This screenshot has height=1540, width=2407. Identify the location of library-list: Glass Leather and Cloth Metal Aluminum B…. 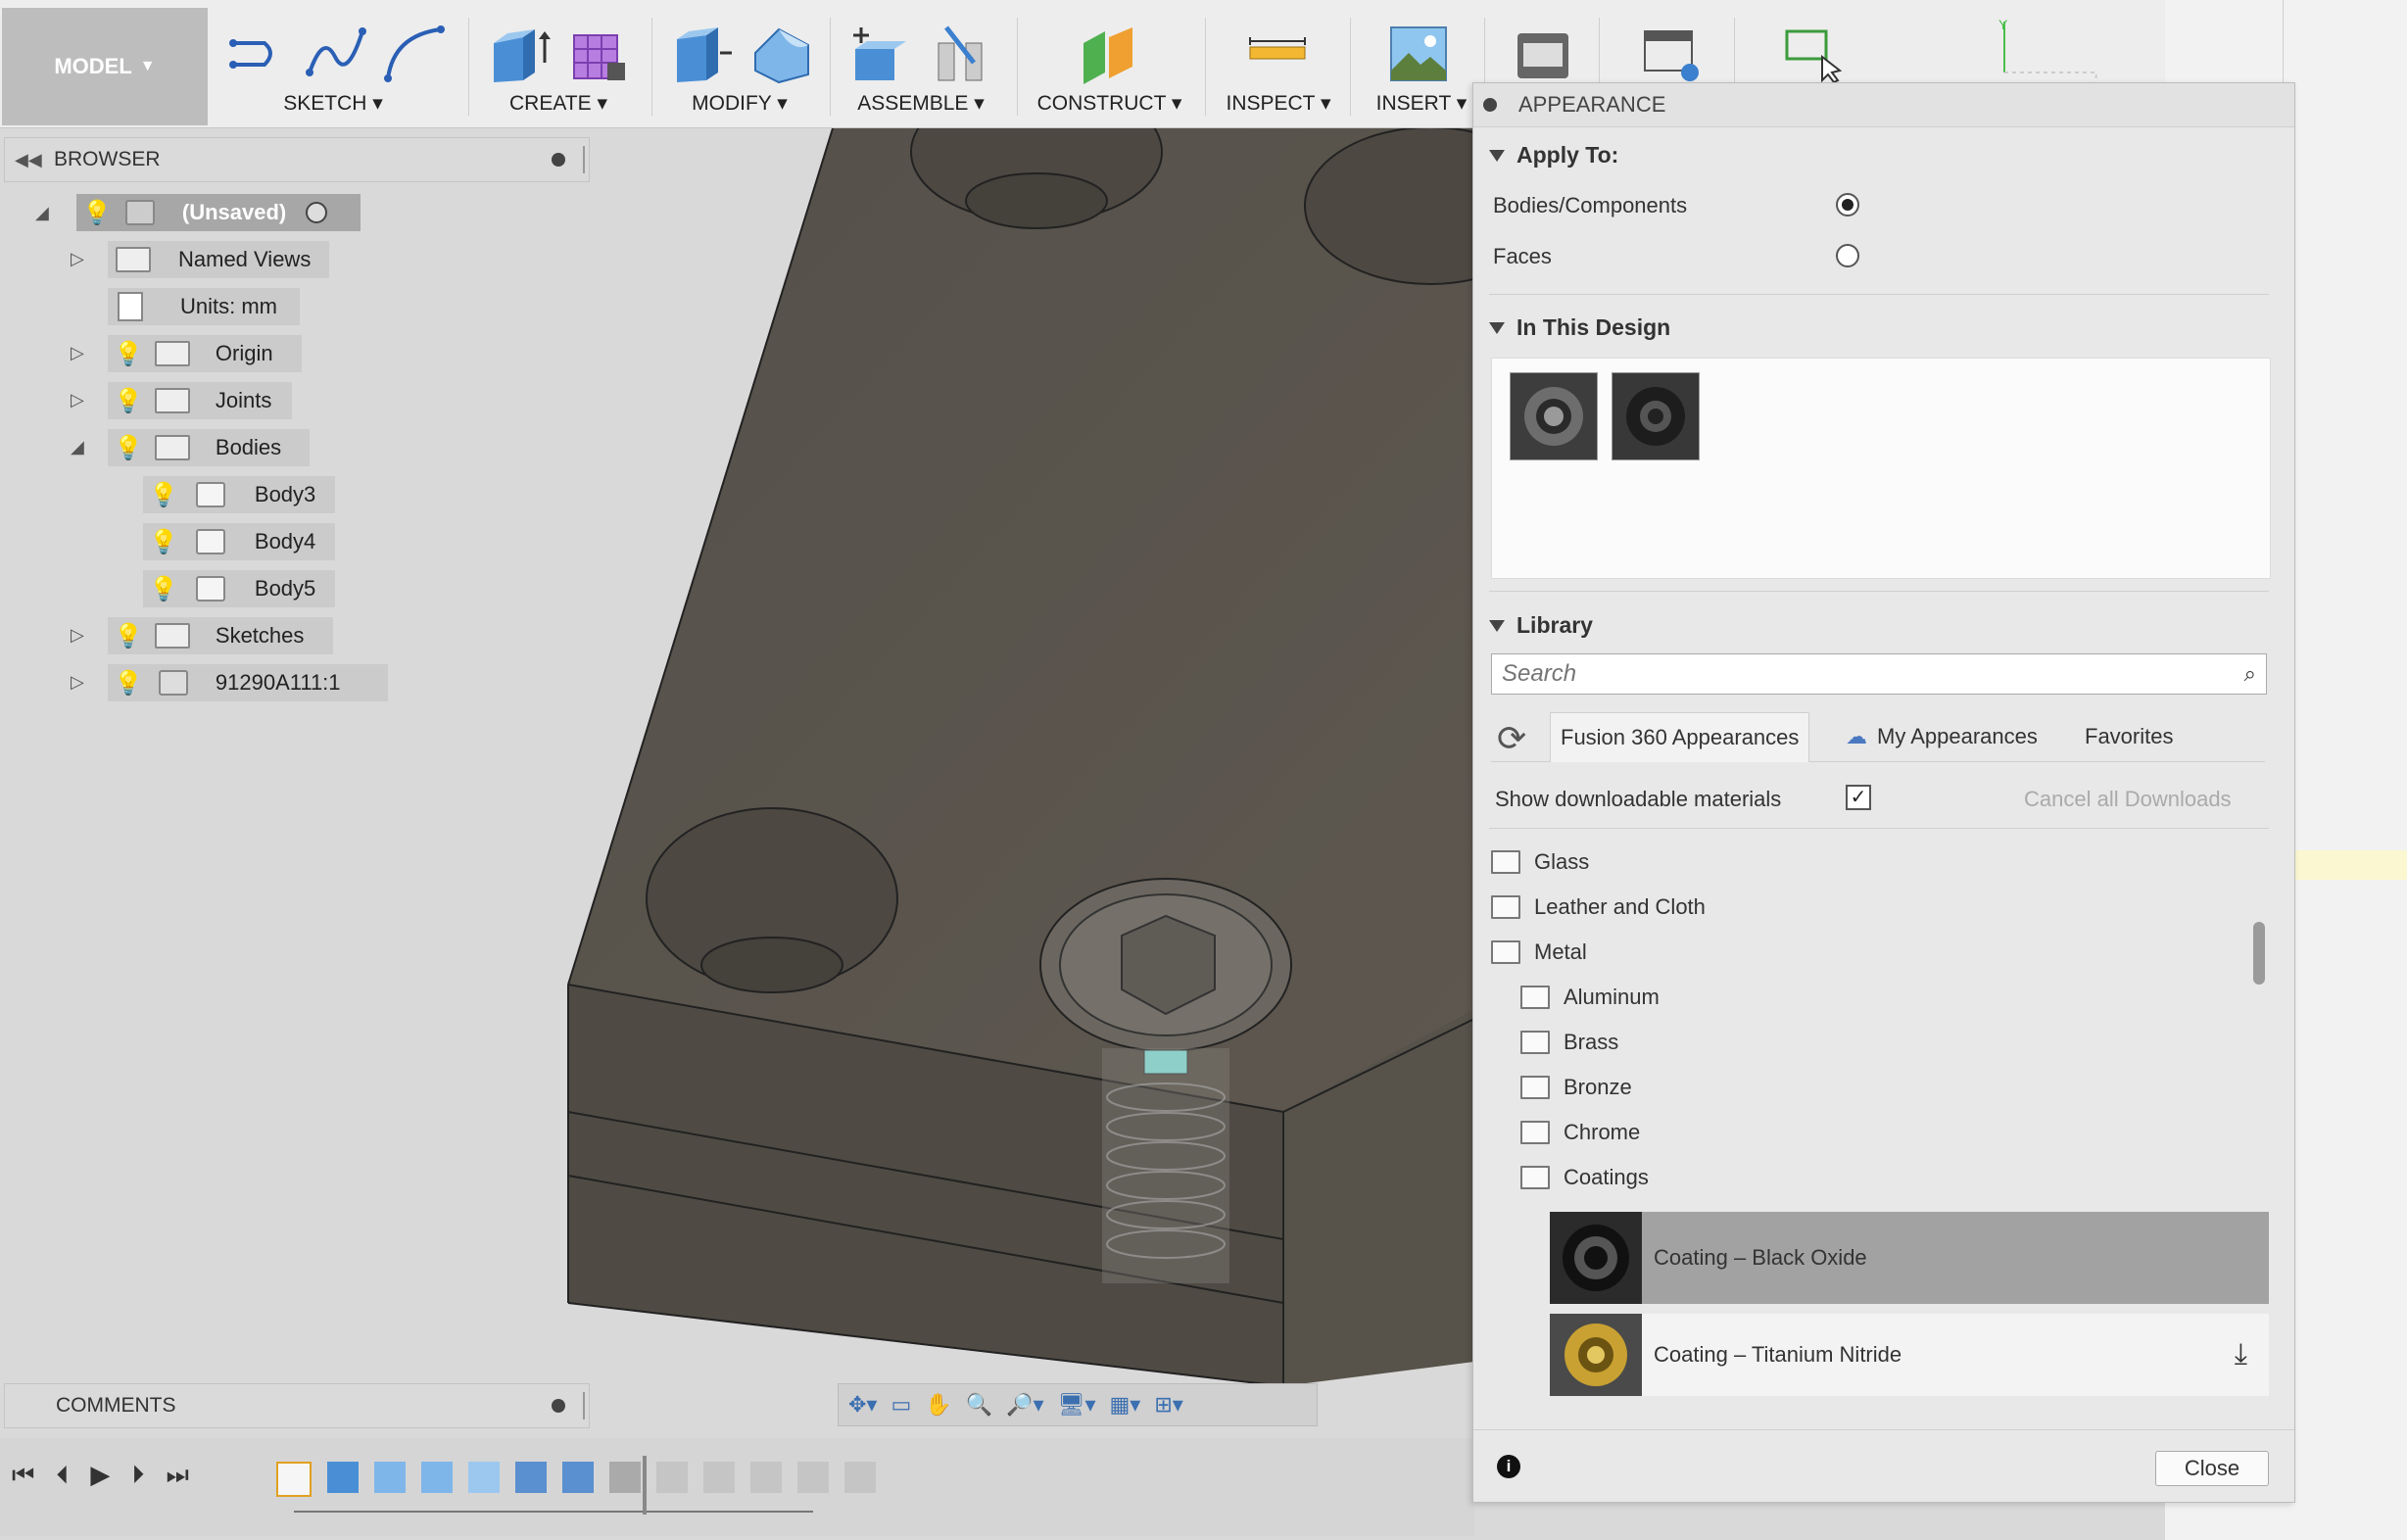
(1884, 1156).